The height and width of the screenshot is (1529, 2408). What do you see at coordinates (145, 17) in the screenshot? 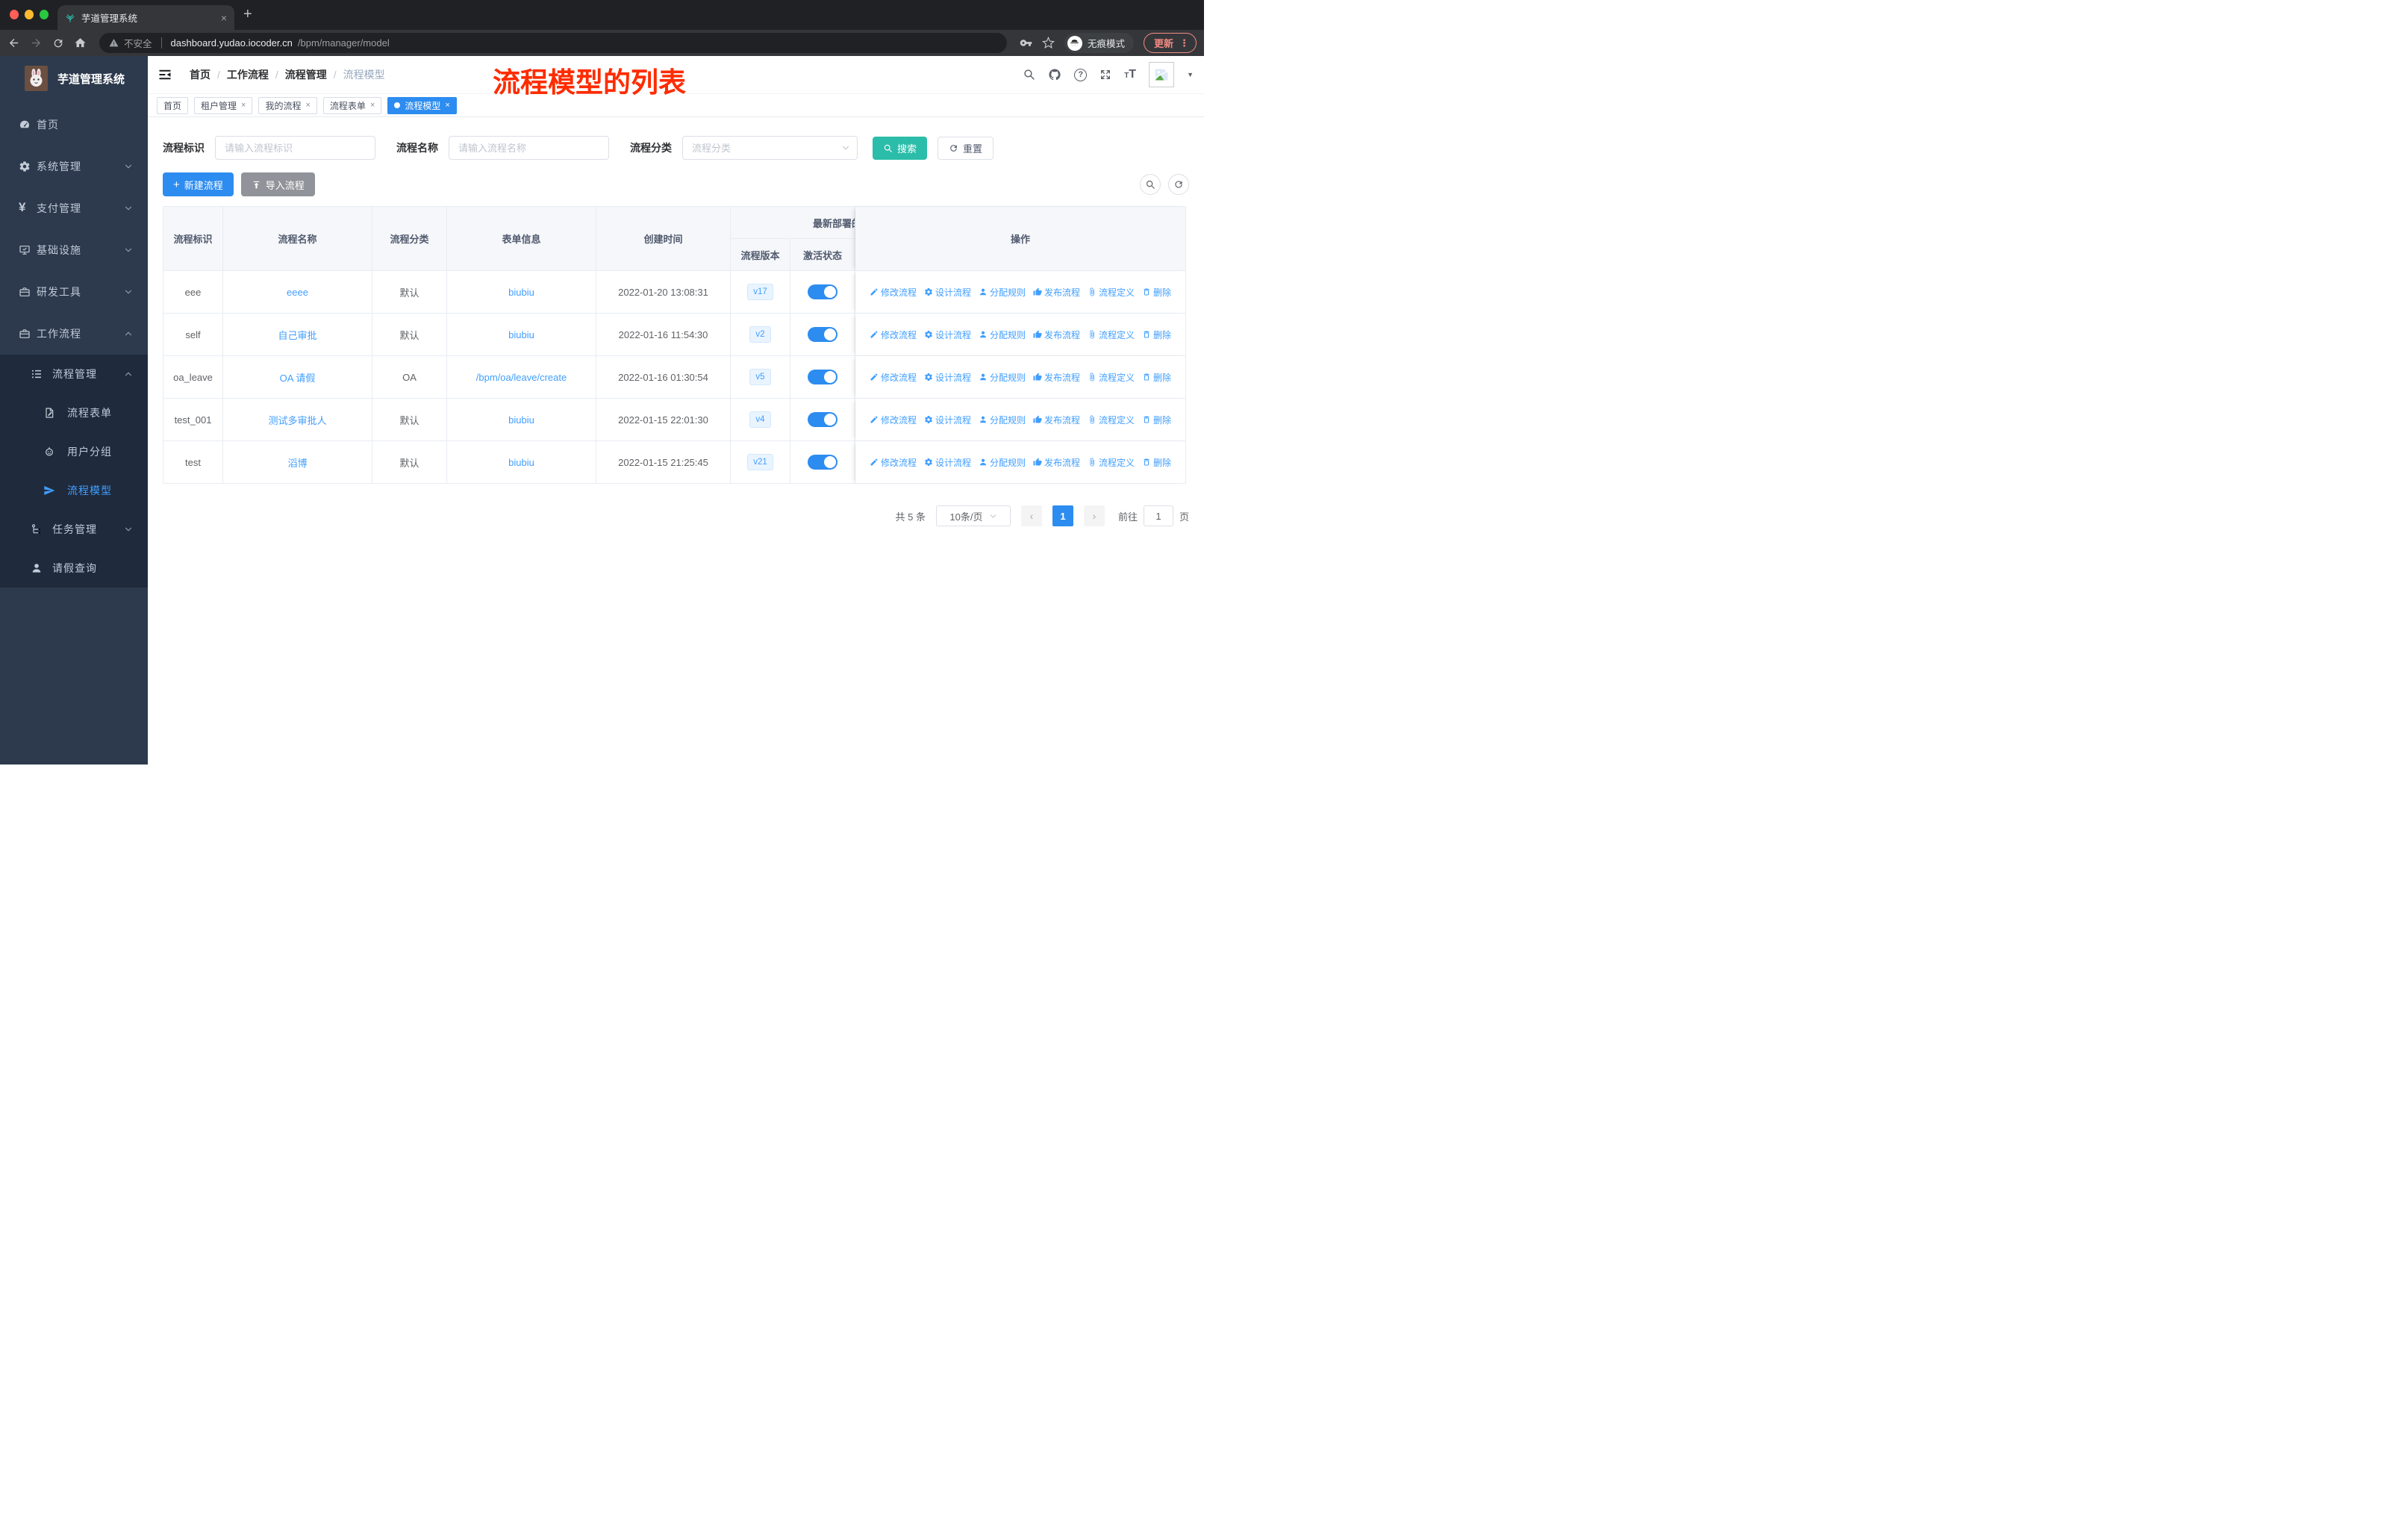
I see `browser-tab: 芋道管理系统 ×` at bounding box center [145, 17].